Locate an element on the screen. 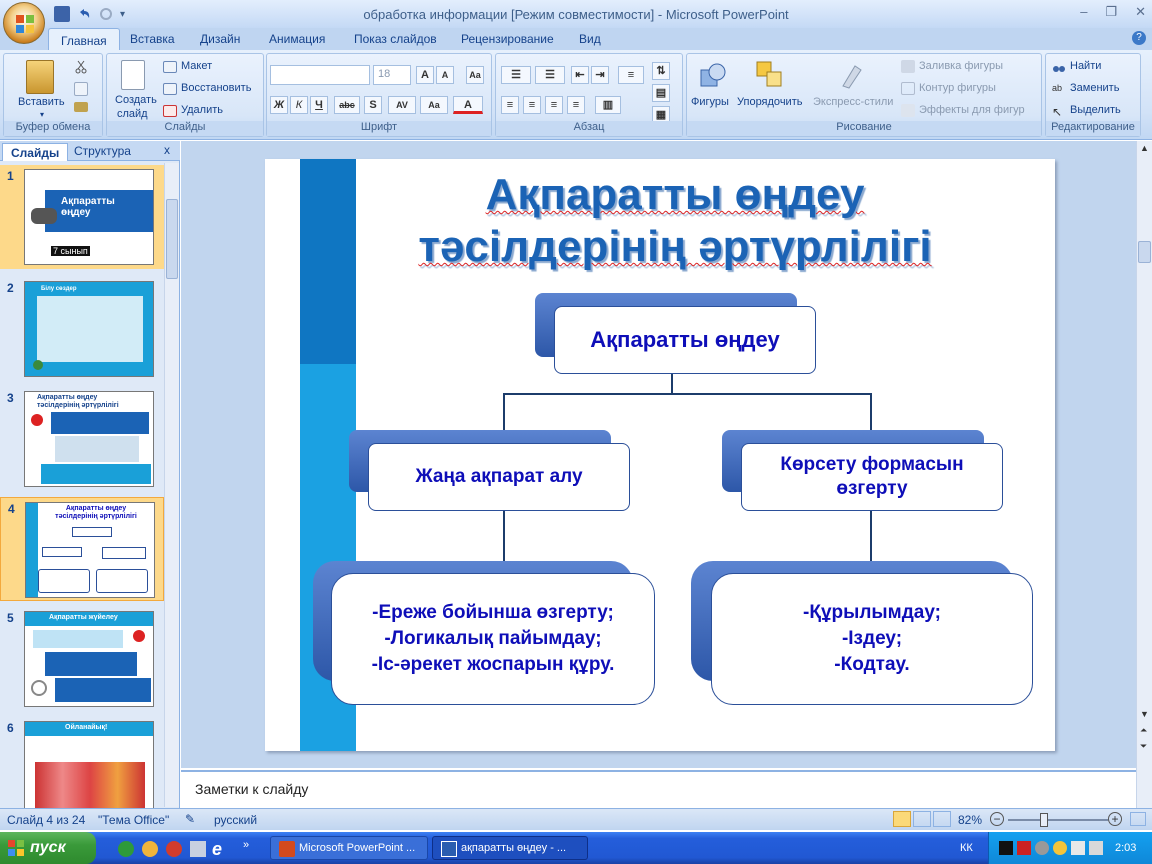 The width and height of the screenshot is (1152, 864). panel-scroll-thumb is located at coordinates (172, 239).